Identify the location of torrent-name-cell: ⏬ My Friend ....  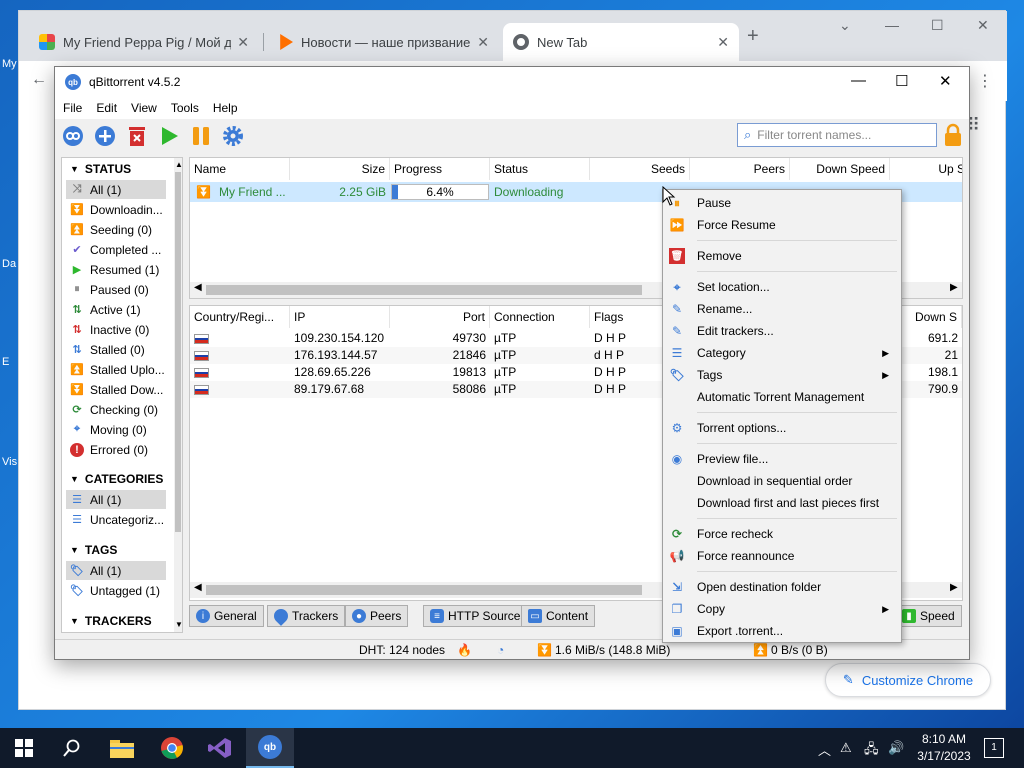
(241, 192).